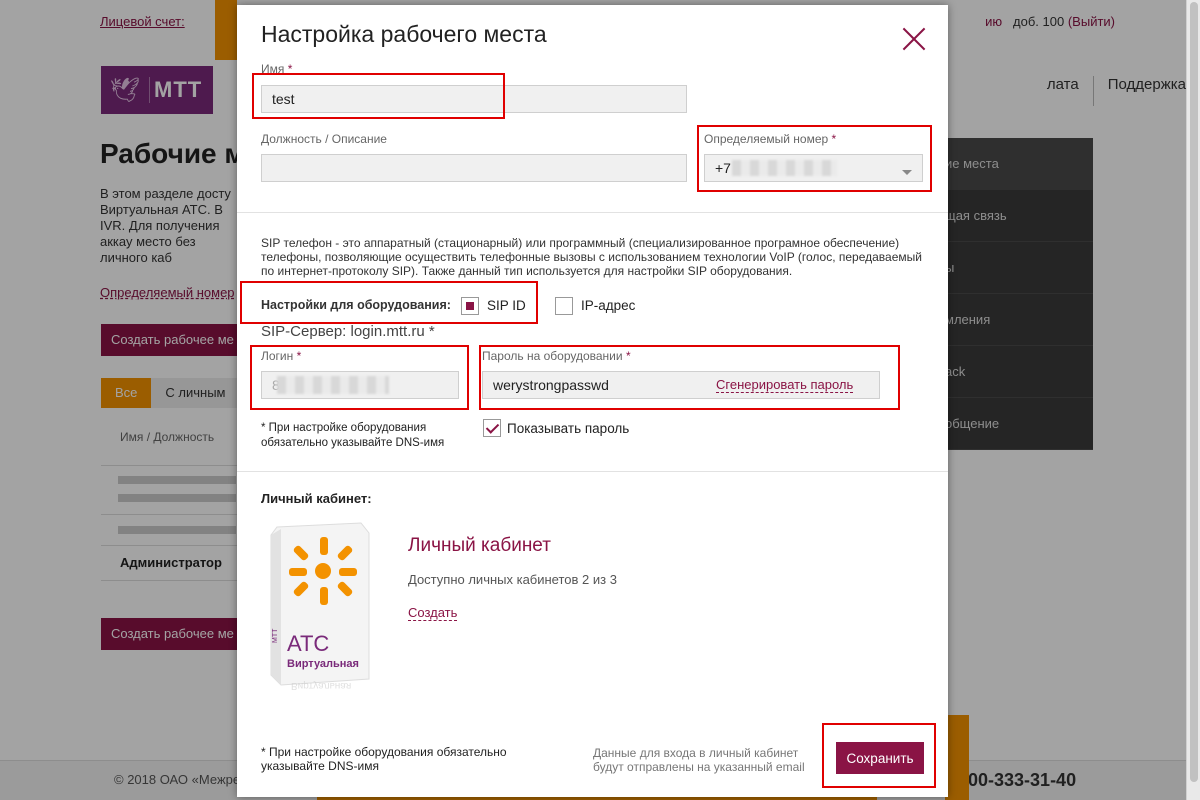 This screenshot has width=1200, height=800. I want to click on pbx-box-svg: АТС Виртуальная МТТ Виртуальная, so click(320, 606).